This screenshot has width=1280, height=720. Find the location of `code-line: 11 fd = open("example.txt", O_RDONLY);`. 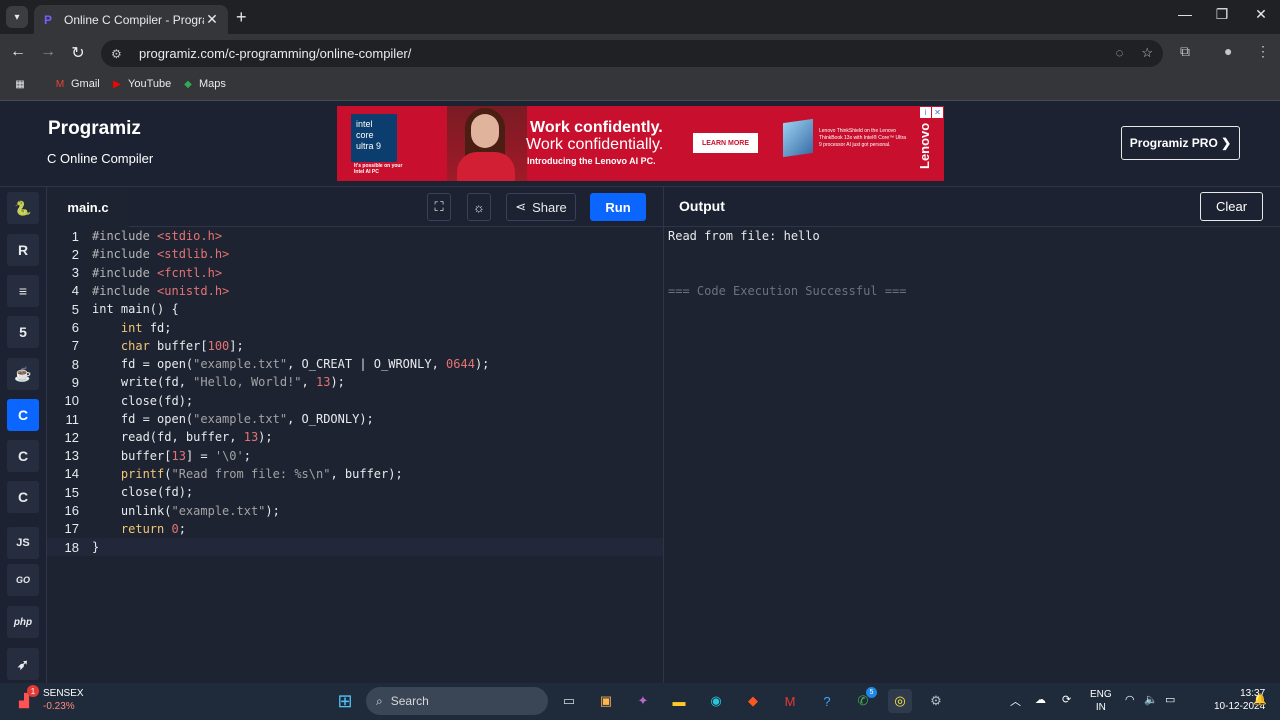

code-line: 11 fd = open("example.txt", O_RDONLY); is located at coordinates (355, 419).